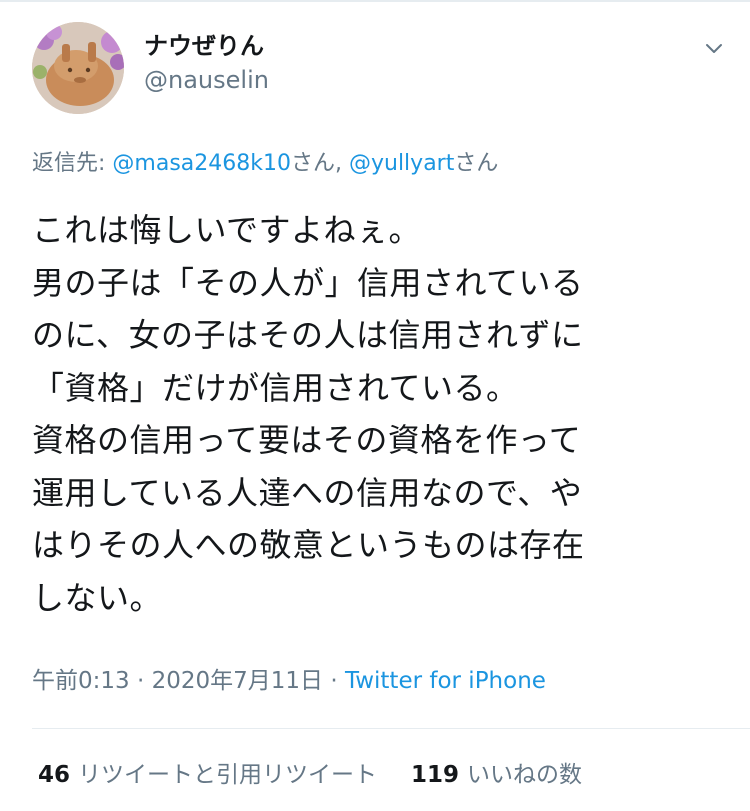 The width and height of the screenshot is (750, 811). What do you see at coordinates (206, 80) in the screenshot?
I see `user-handle: @nauselin` at bounding box center [206, 80].